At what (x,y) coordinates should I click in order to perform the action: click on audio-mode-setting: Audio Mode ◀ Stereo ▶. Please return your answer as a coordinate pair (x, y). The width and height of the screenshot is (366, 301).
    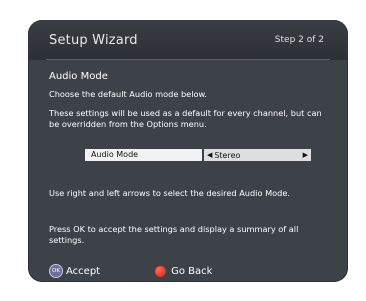
    Looking at the image, I should click on (198, 155).